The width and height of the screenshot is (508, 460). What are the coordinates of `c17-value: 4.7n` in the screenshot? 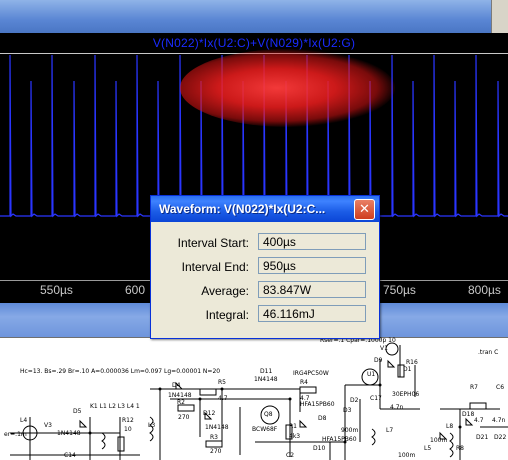 It's located at (397, 407).